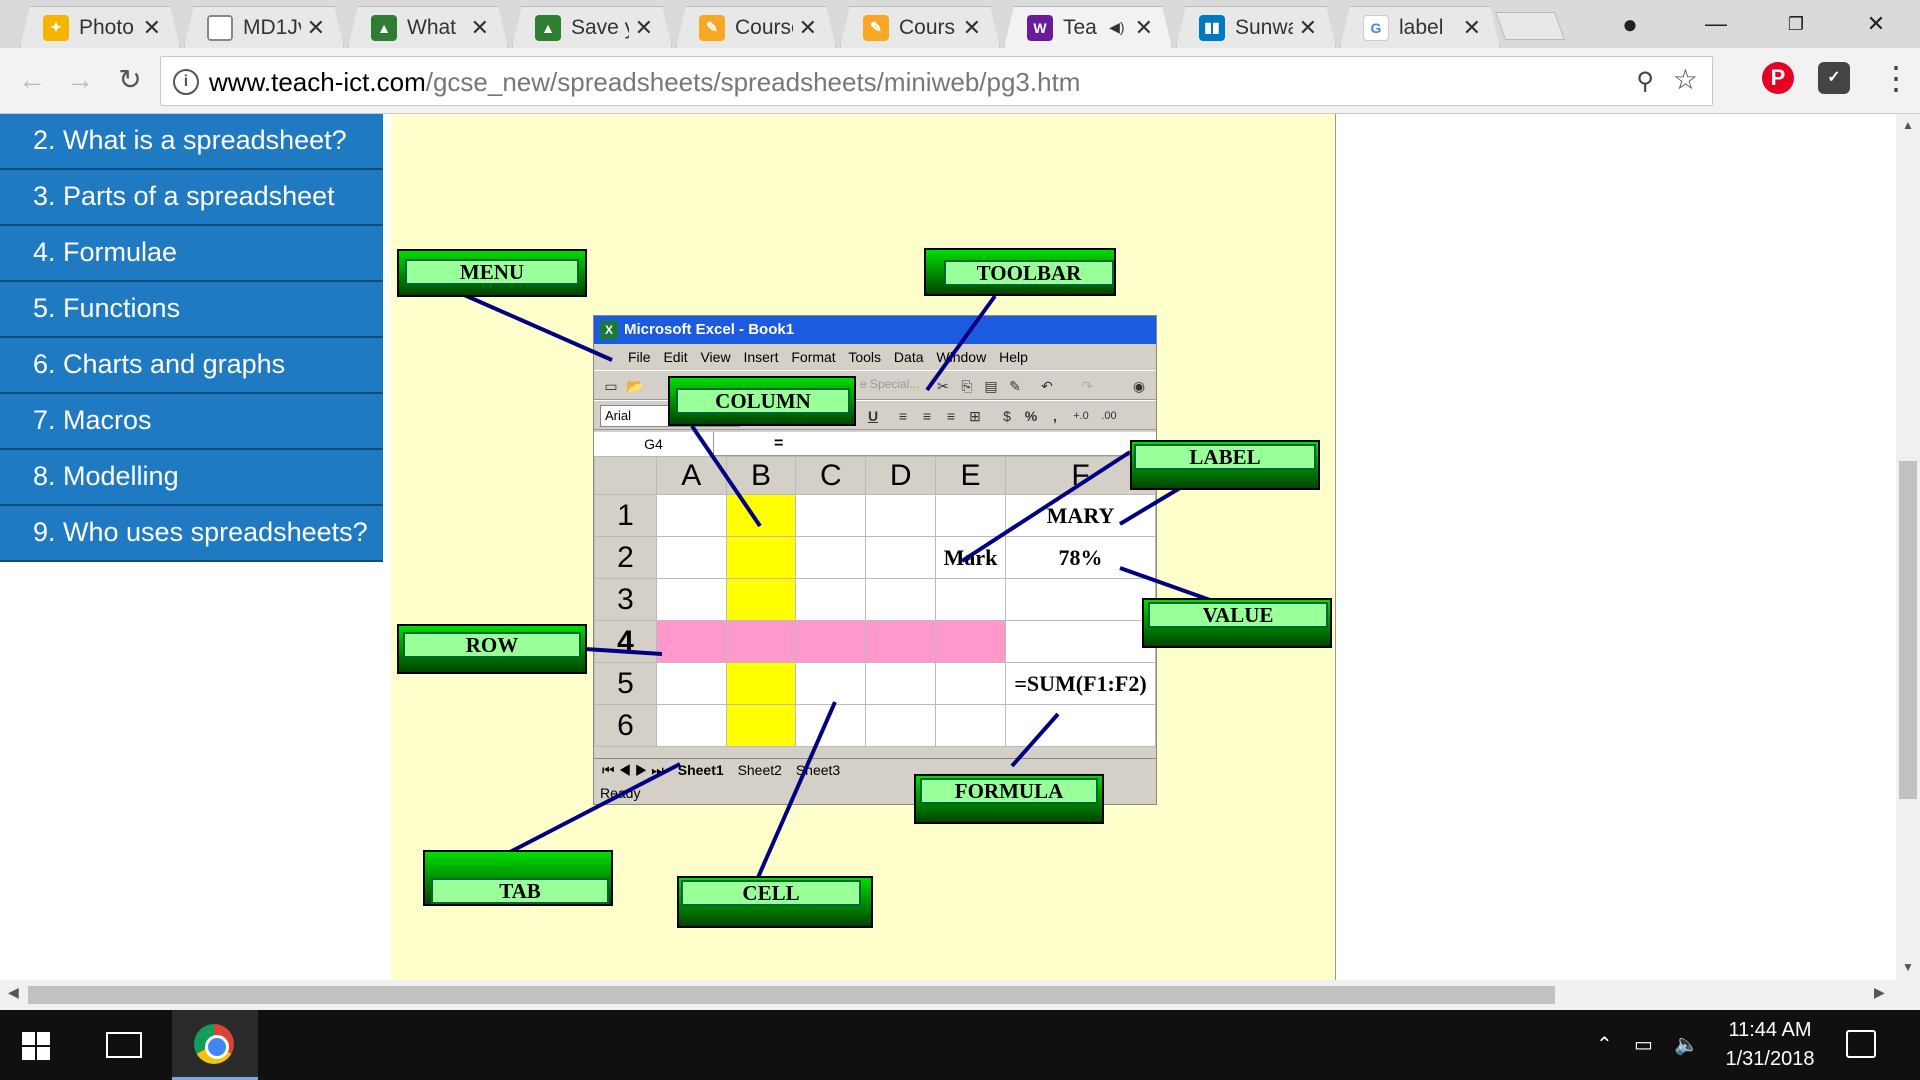  I want to click on browser-tab: G label ✕, so click(1420, 27).